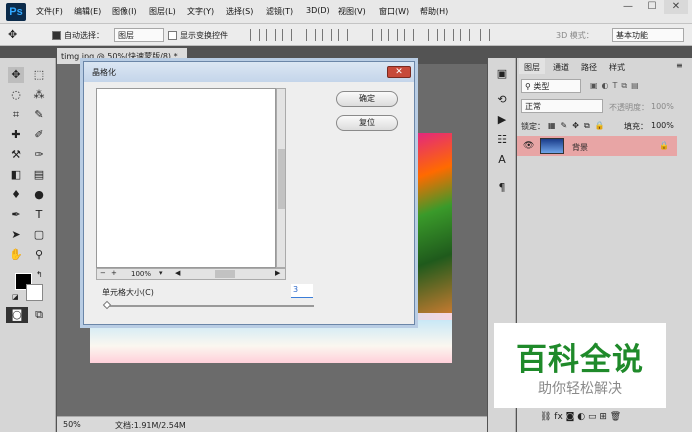 This screenshot has width=692, height=432. What do you see at coordinates (39, 115) in the screenshot?
I see `eyedropper-icon: ✎` at bounding box center [39, 115].